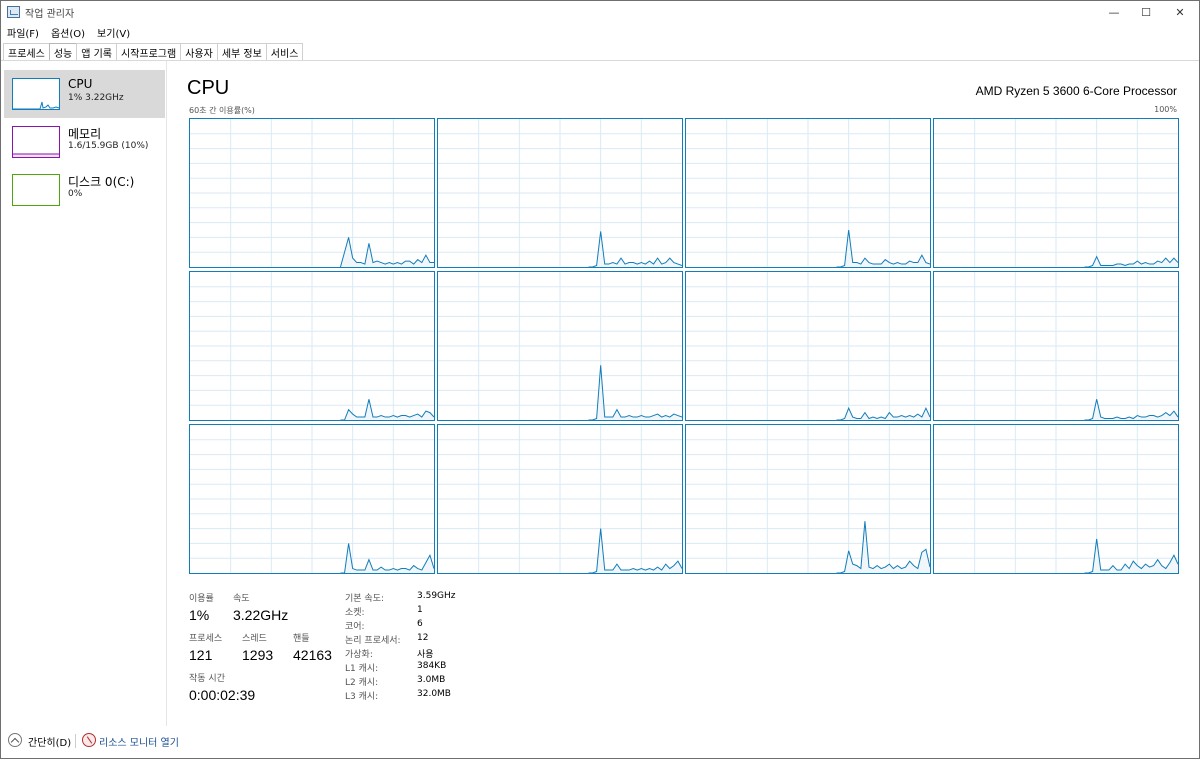 The height and width of the screenshot is (759, 1200). What do you see at coordinates (400, 626) in the screenshot?
I see `detail-row: 코어: 6` at bounding box center [400, 626].